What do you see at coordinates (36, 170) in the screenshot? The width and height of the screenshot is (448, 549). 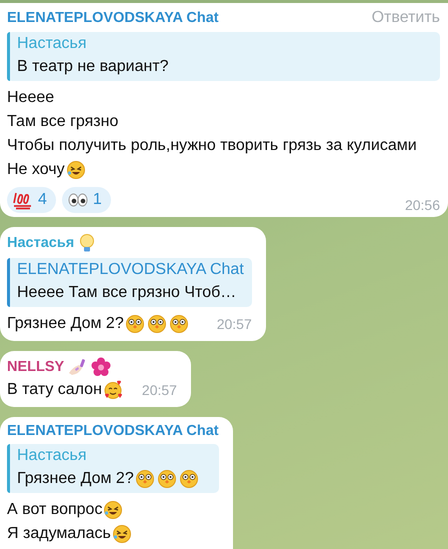 I see `message-text: Не хочу` at bounding box center [36, 170].